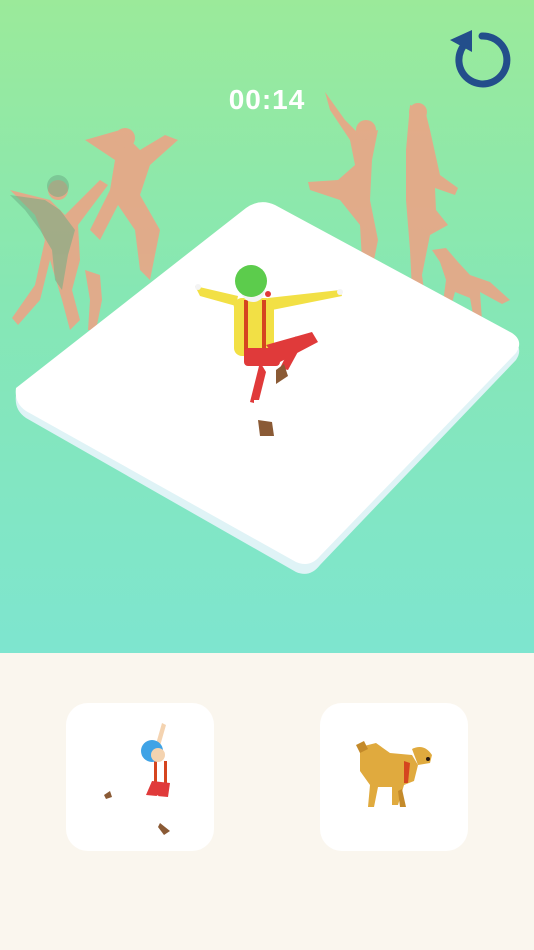 The height and width of the screenshot is (950, 534). I want to click on restart-icon, so click(480, 59).